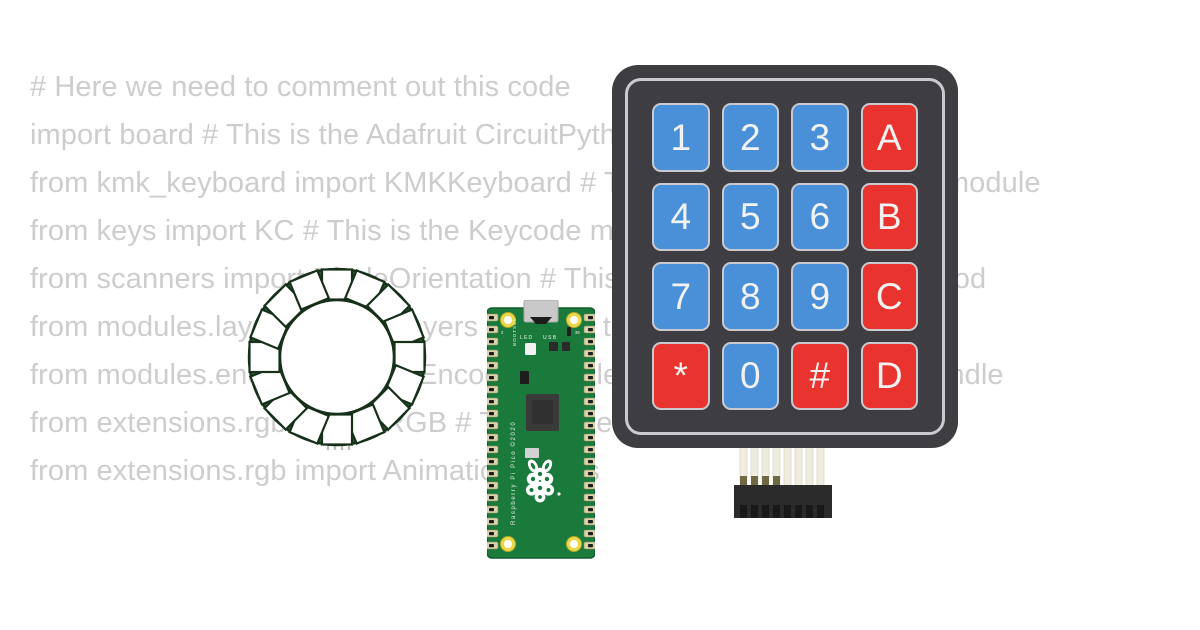 This screenshot has height=630, width=1200. What do you see at coordinates (820, 296) in the screenshot?
I see `keypad-key-9: 9` at bounding box center [820, 296].